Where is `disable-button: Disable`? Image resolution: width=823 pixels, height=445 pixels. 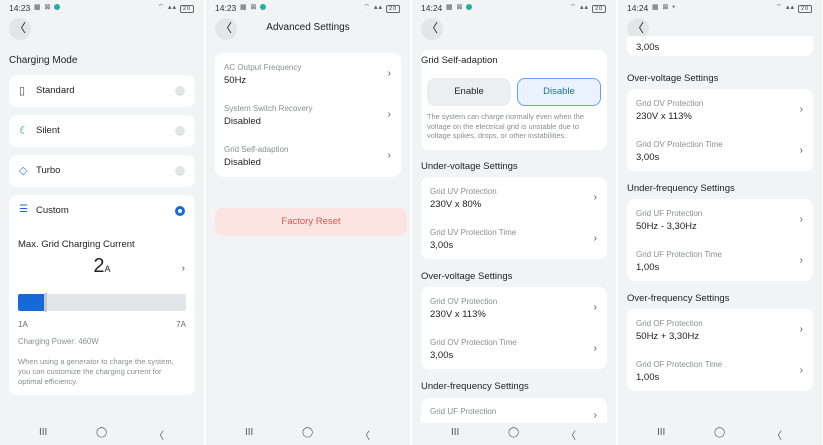
disable-button: Disable is located at coordinates (559, 92).